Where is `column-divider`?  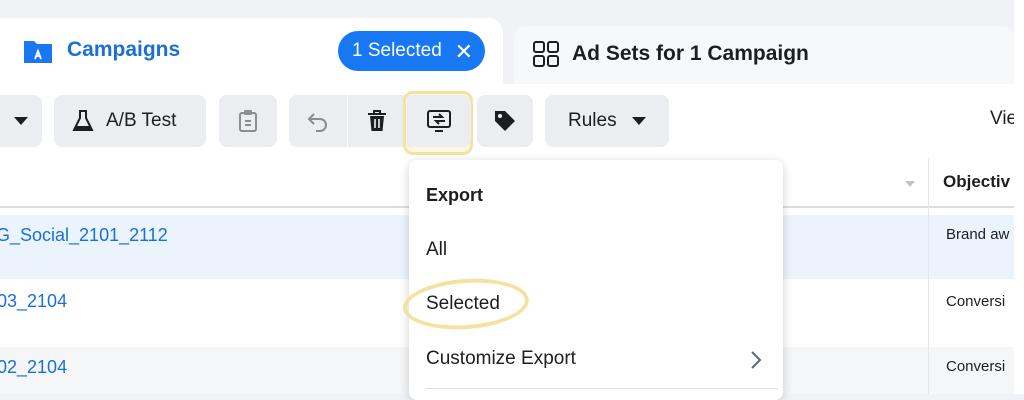
column-divider is located at coordinates (928, 276).